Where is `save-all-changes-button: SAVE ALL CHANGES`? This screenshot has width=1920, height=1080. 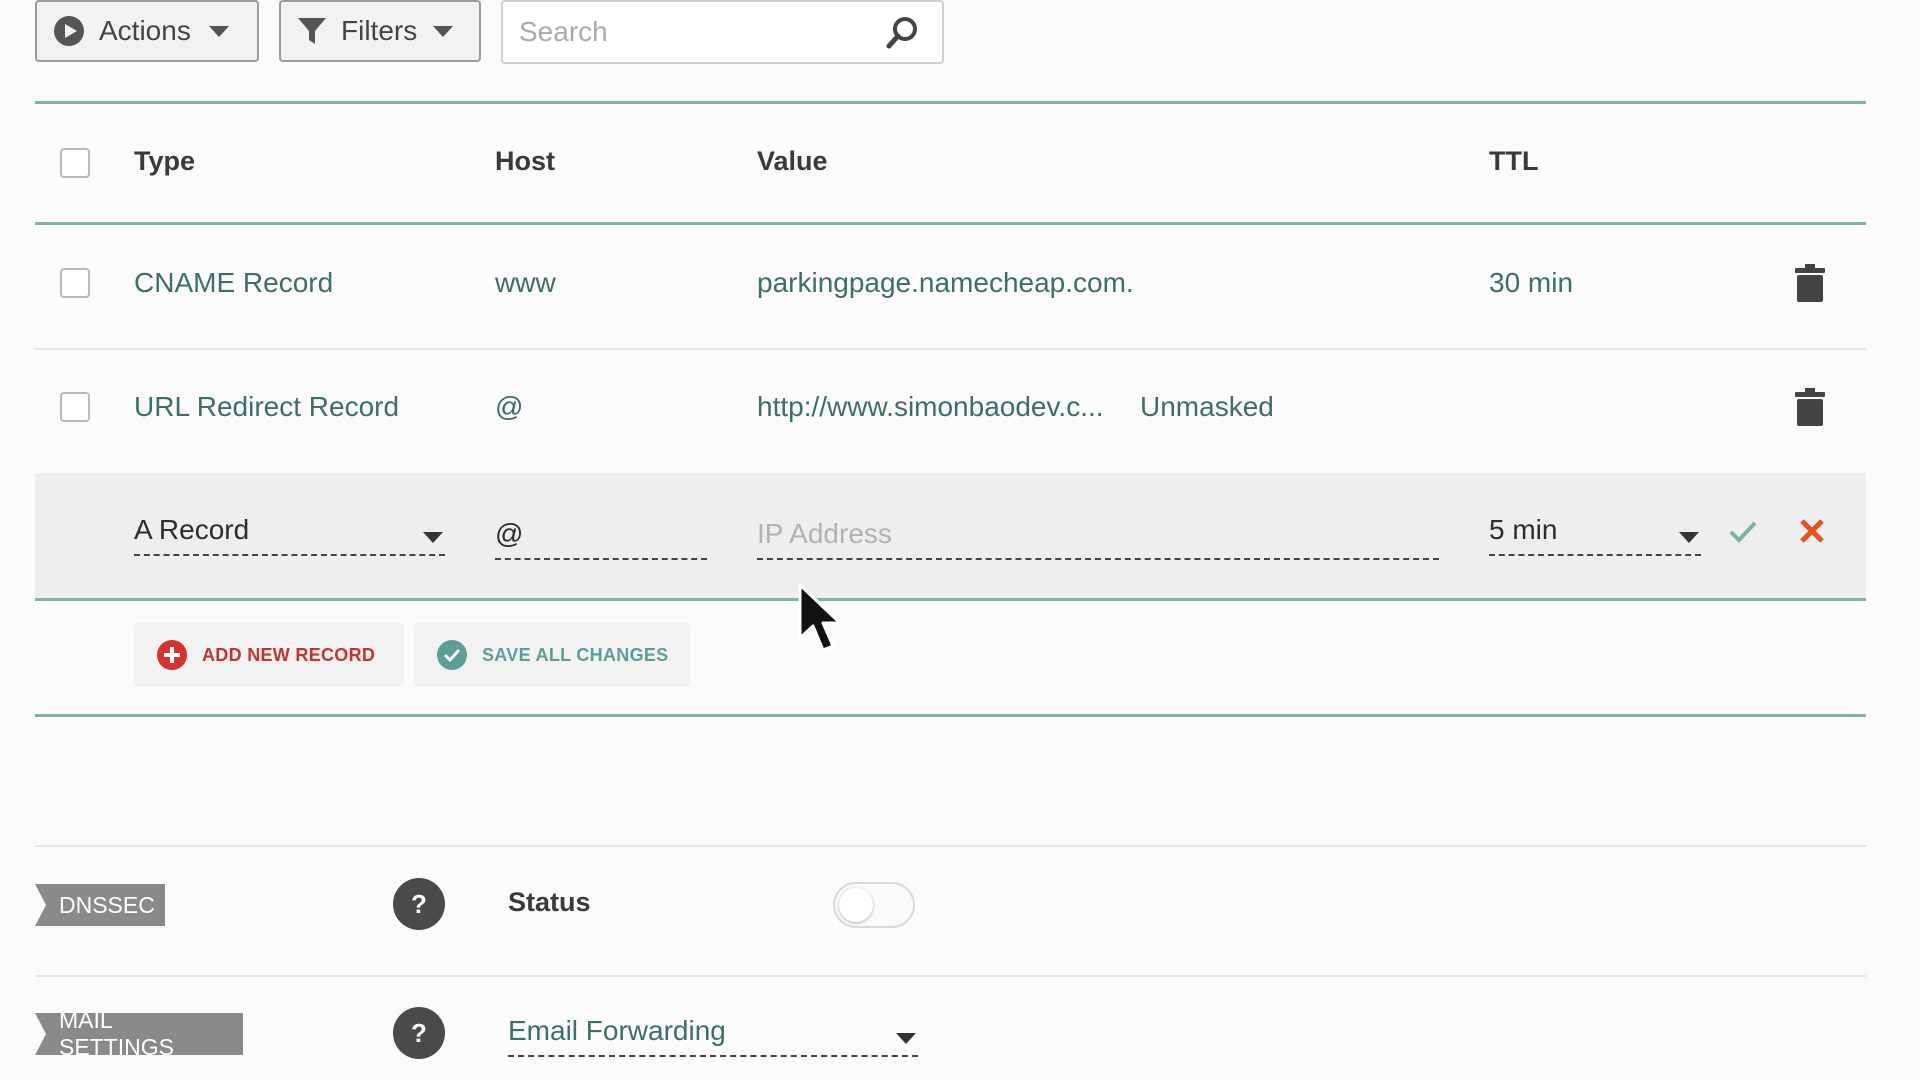
save-all-changes-button: SAVE ALL CHANGES is located at coordinates (552, 655).